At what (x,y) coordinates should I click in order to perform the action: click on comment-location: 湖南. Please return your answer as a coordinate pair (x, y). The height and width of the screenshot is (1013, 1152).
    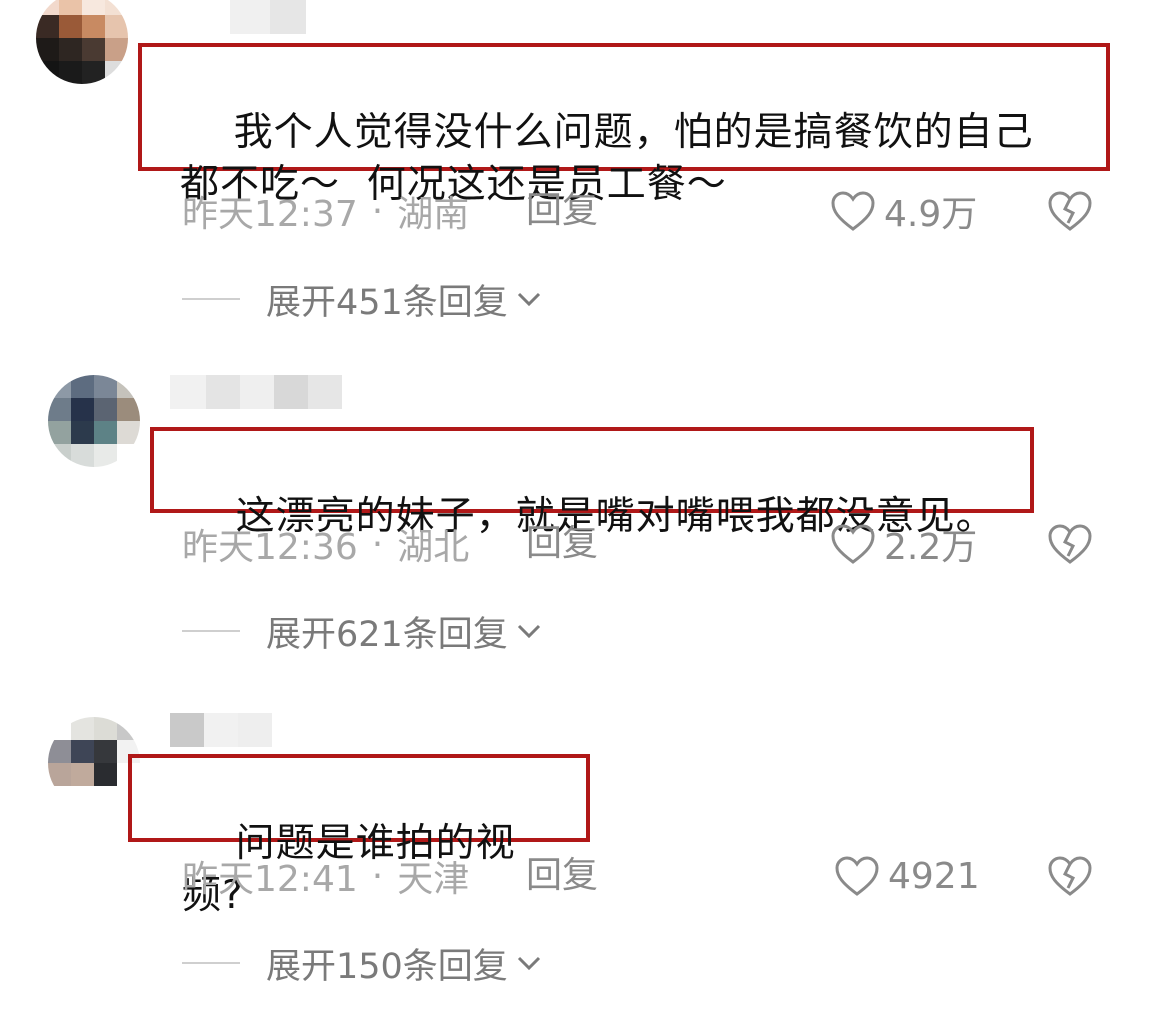
    Looking at the image, I should click on (433, 214).